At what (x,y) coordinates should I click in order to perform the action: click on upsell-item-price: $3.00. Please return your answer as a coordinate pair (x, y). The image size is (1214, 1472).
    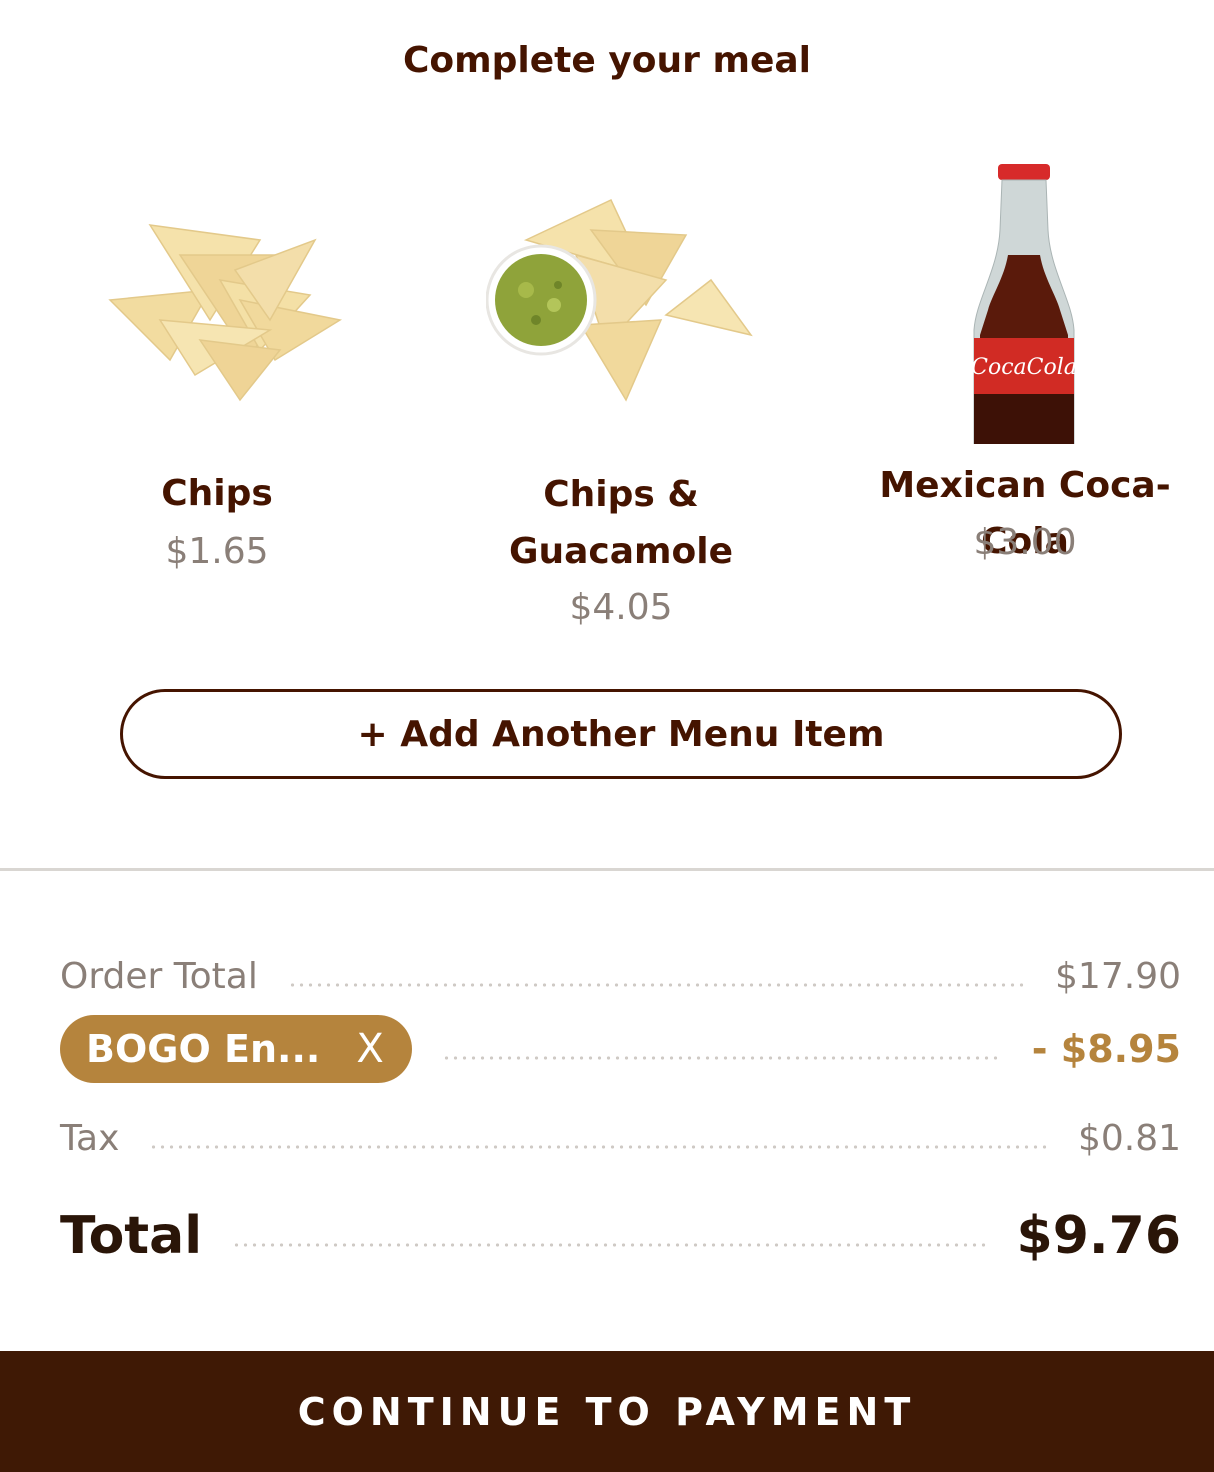
    Looking at the image, I should click on (1025, 542).